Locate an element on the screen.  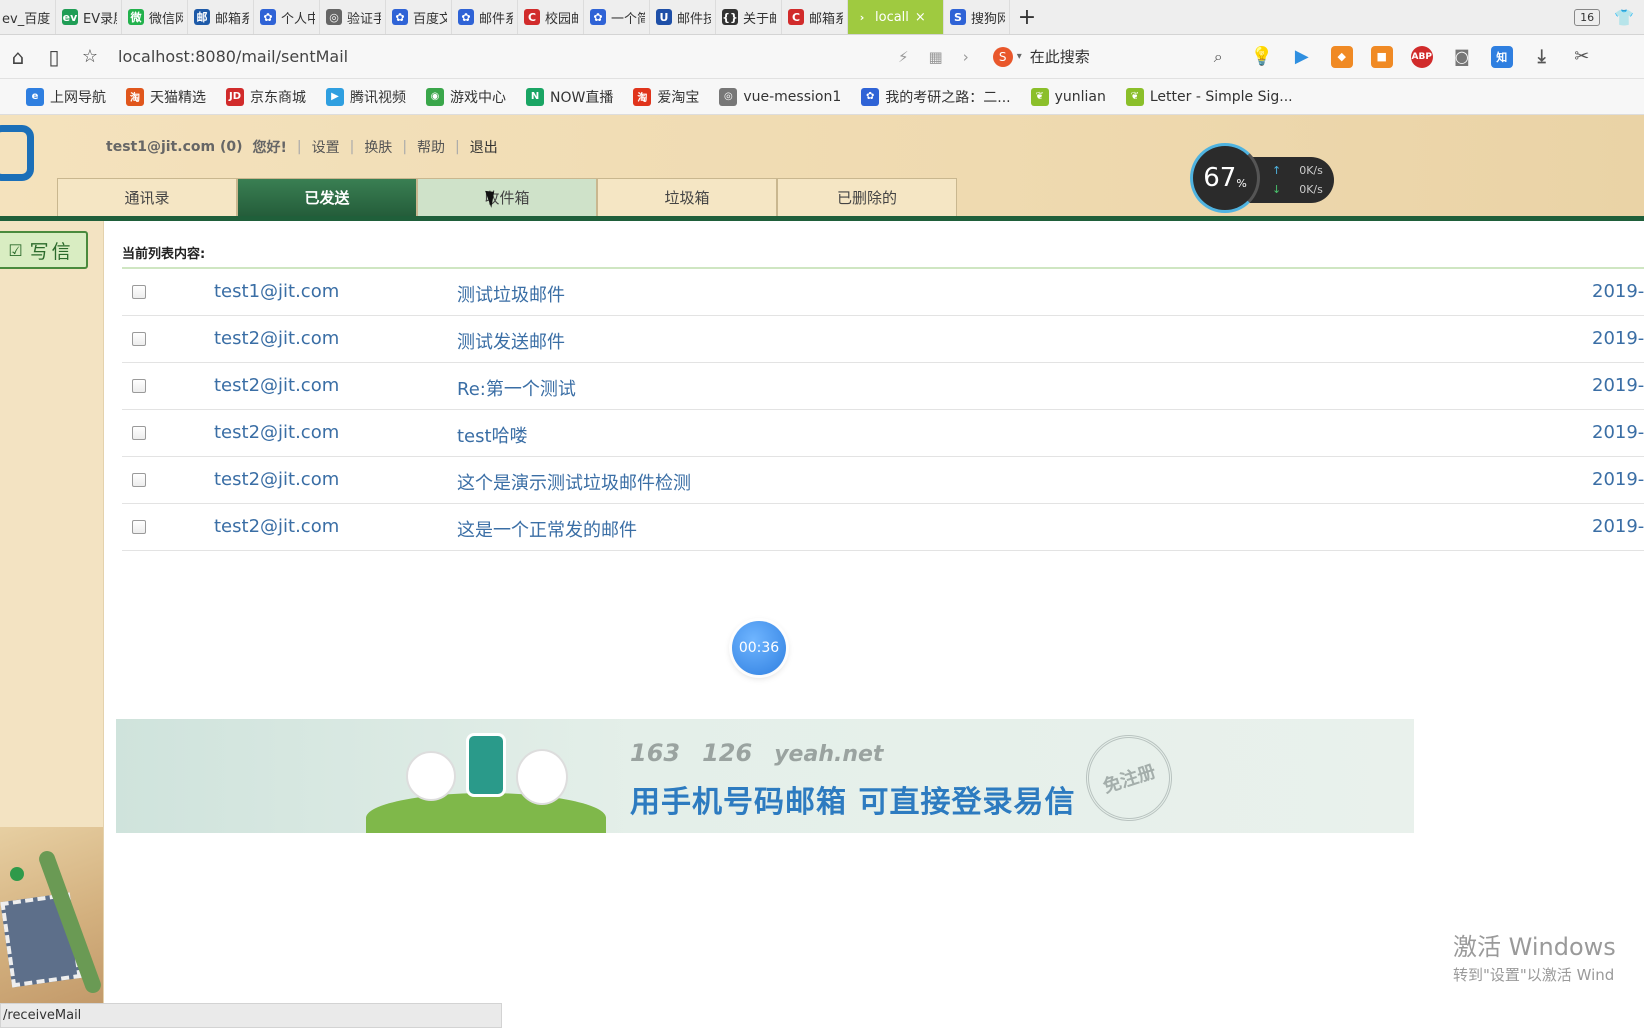
browser-tab: {} 关于邮 is located at coordinates (749, 17).